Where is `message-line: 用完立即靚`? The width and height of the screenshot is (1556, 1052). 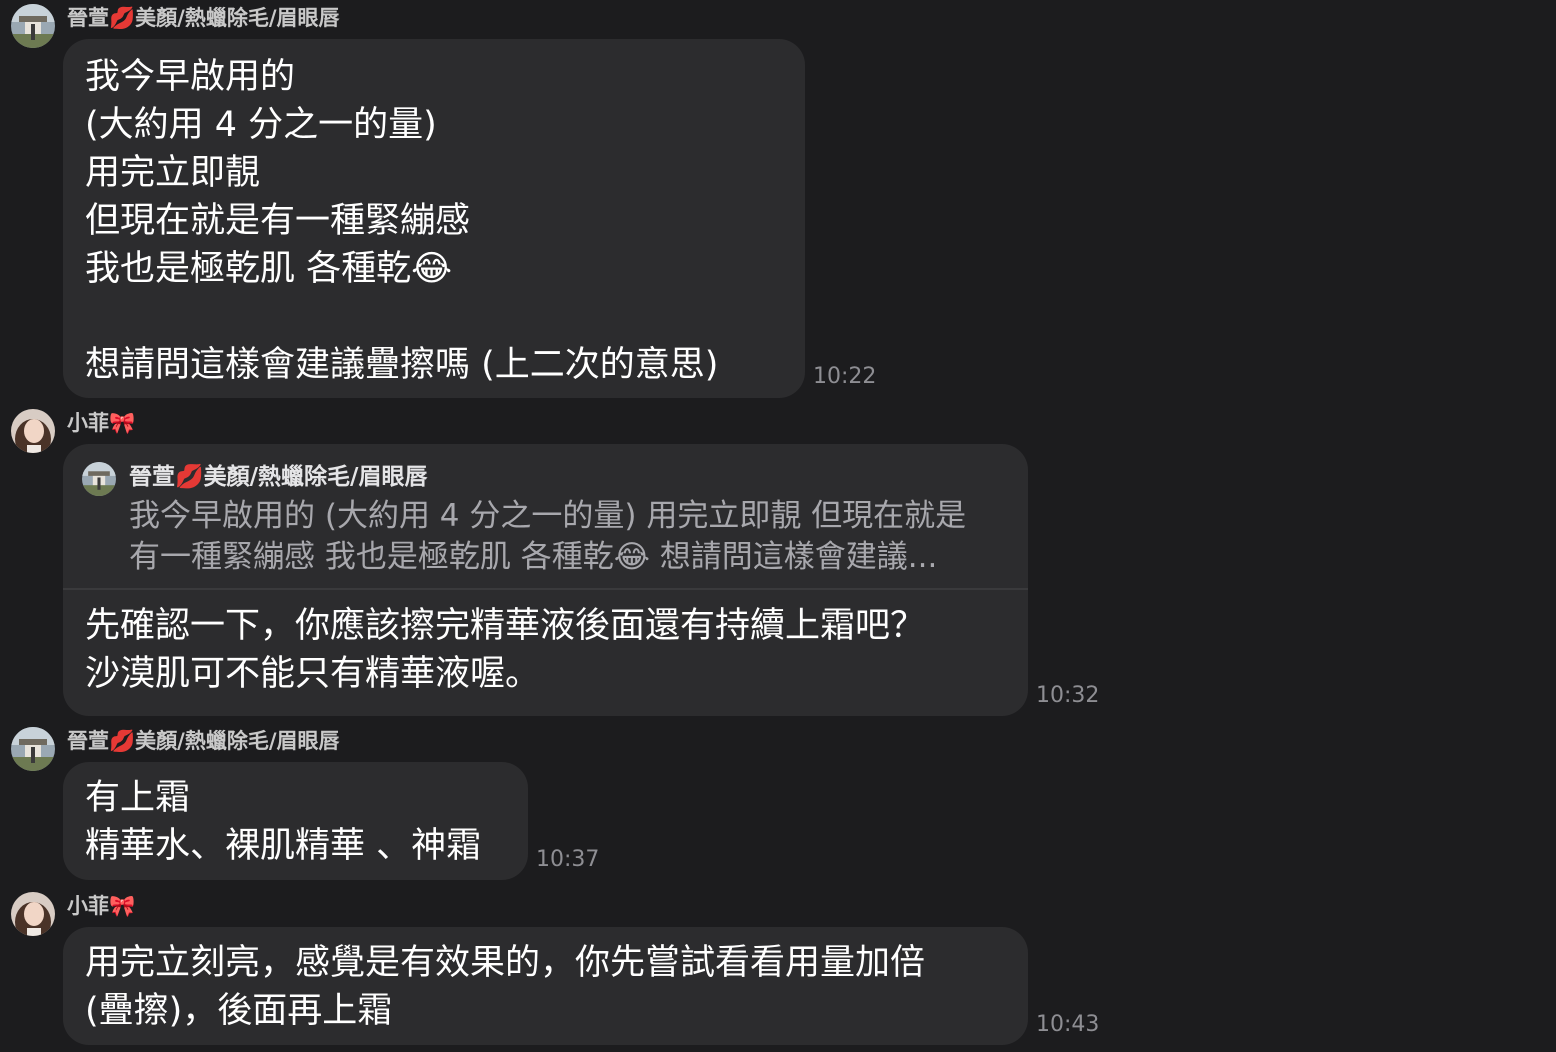 message-line: 用完立即靚 is located at coordinates (173, 173).